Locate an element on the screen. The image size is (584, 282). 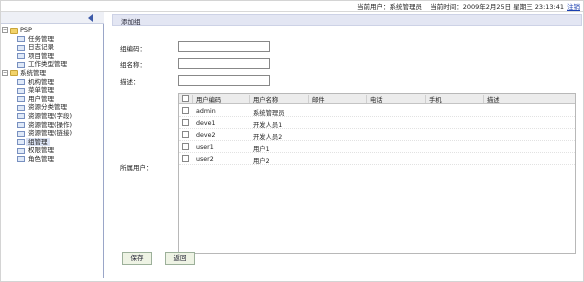
table-row: user2 用户2 is located at coordinates (377, 159).